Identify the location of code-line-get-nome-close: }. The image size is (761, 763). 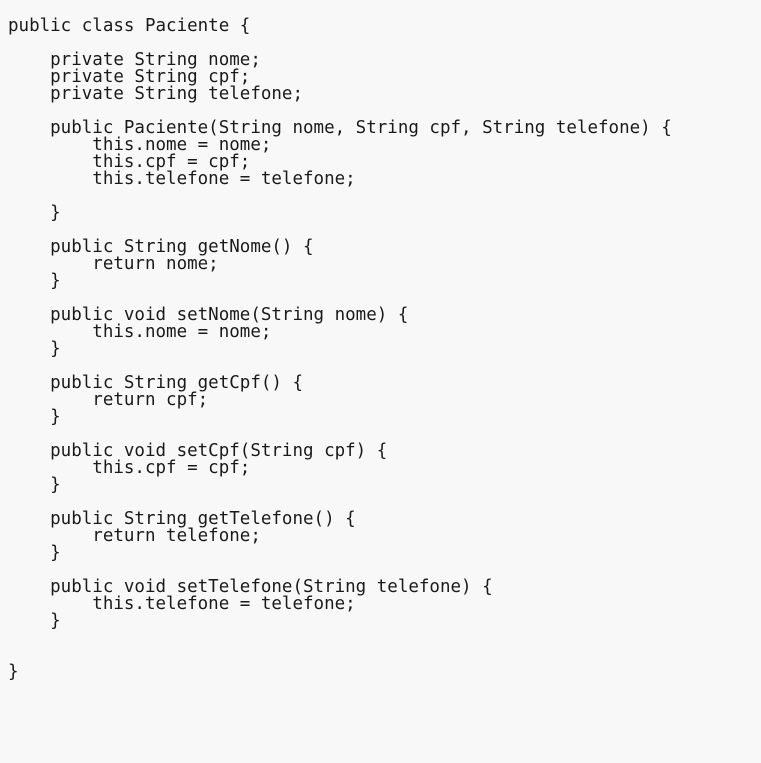
(34, 281).